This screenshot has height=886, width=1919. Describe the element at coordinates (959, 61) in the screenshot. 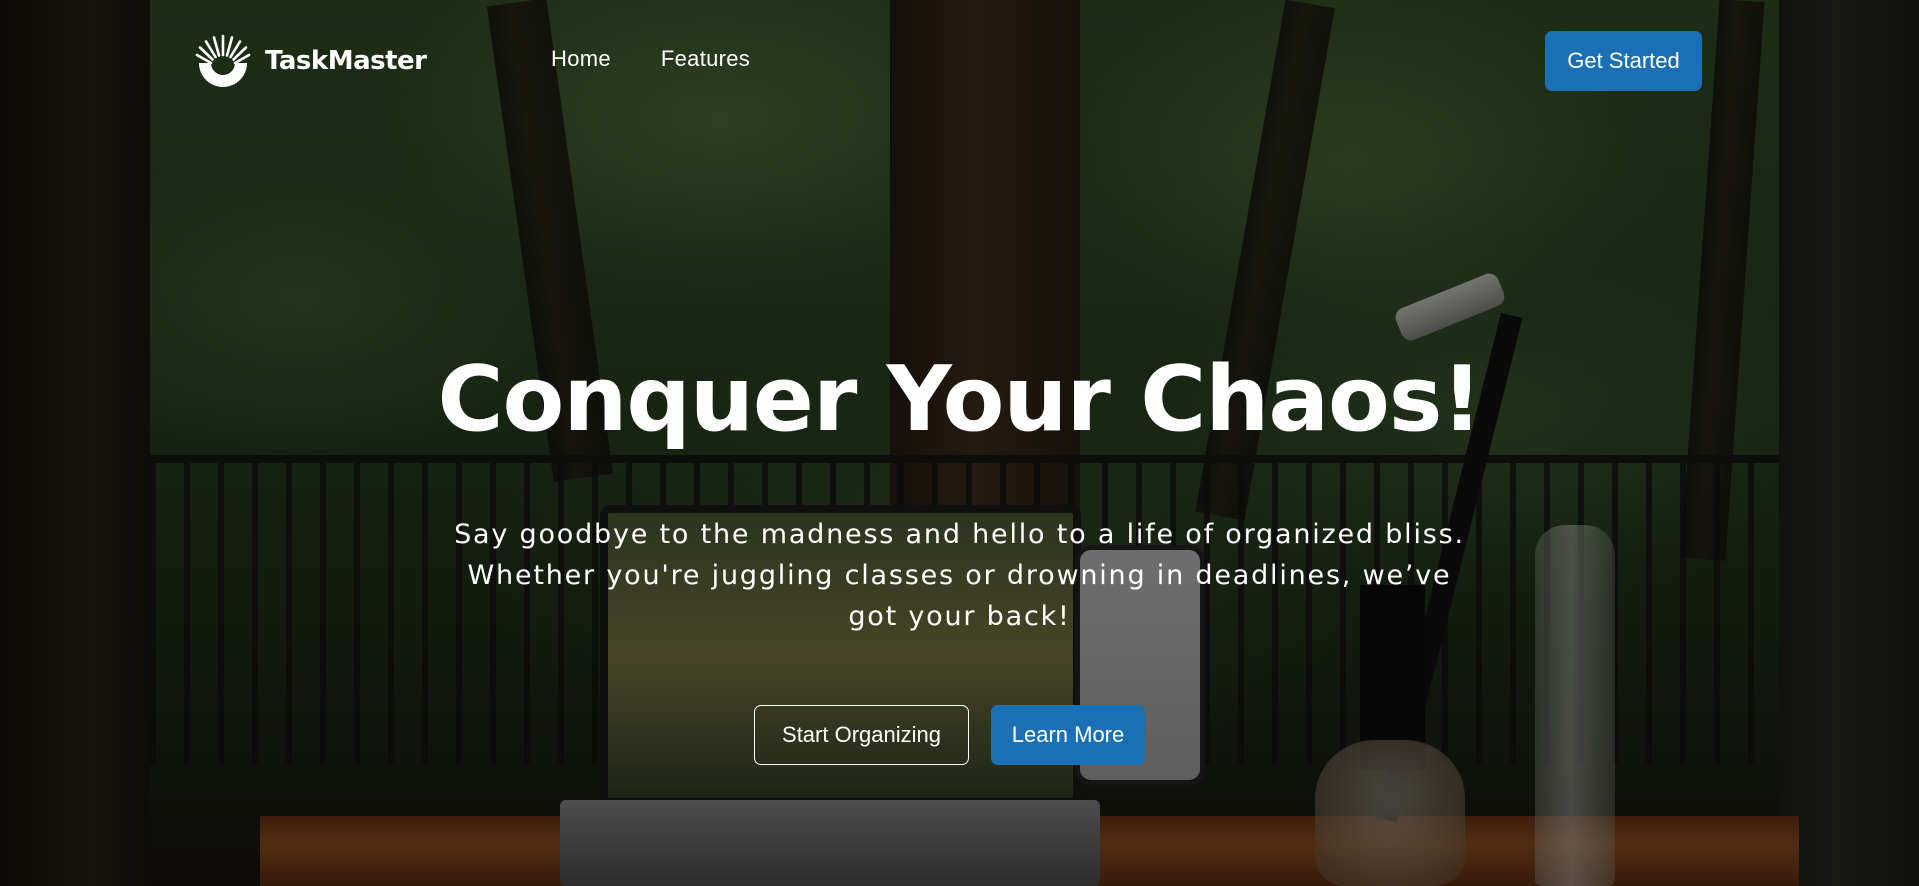

I see `site-header: TaskMaster Home Features Get Started` at that location.